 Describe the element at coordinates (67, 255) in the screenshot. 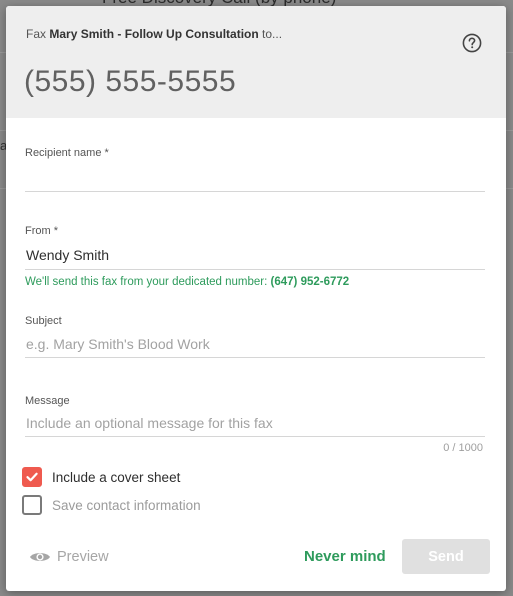

I see `from-input: Wendy Smith` at that location.